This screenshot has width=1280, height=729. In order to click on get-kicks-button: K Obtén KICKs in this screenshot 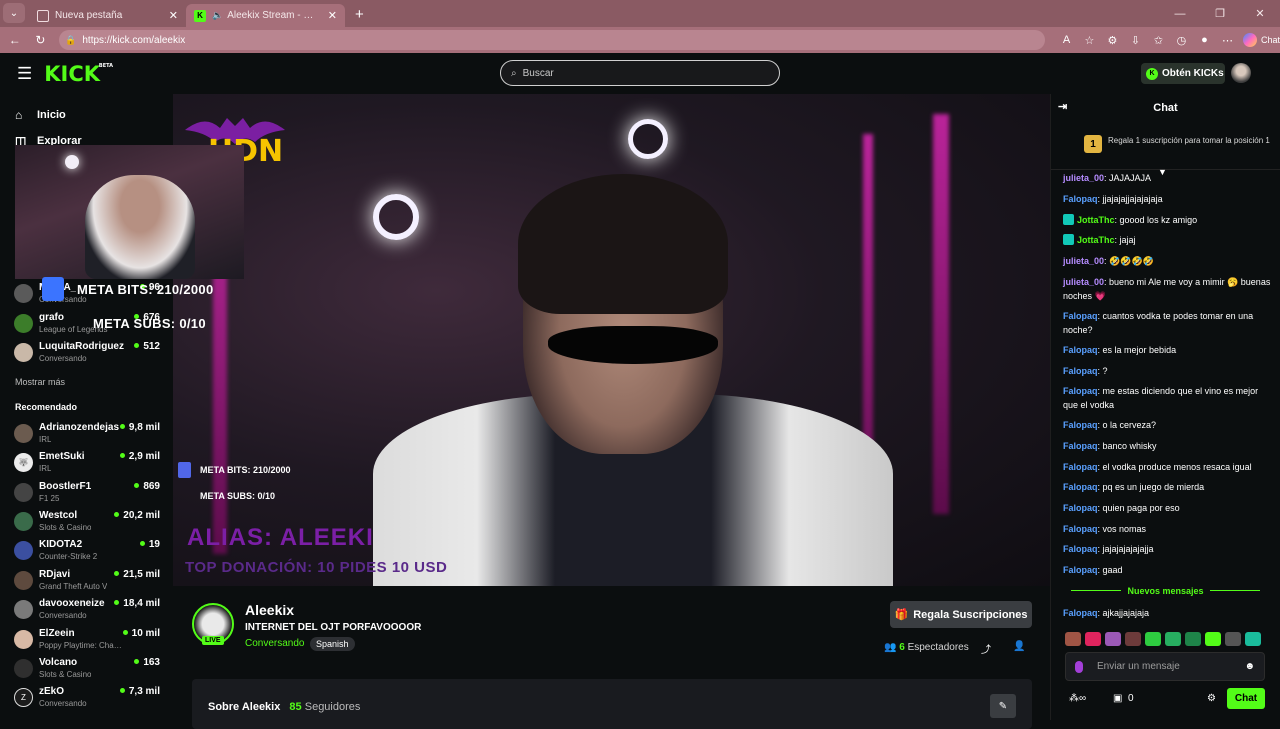, I will do `click(1183, 73)`.